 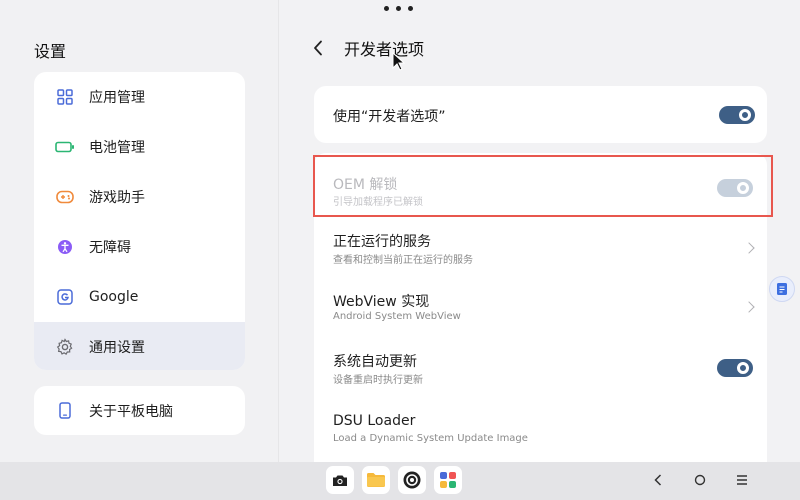 I want to click on sidebar-item-label: 电池管理, so click(x=117, y=148).